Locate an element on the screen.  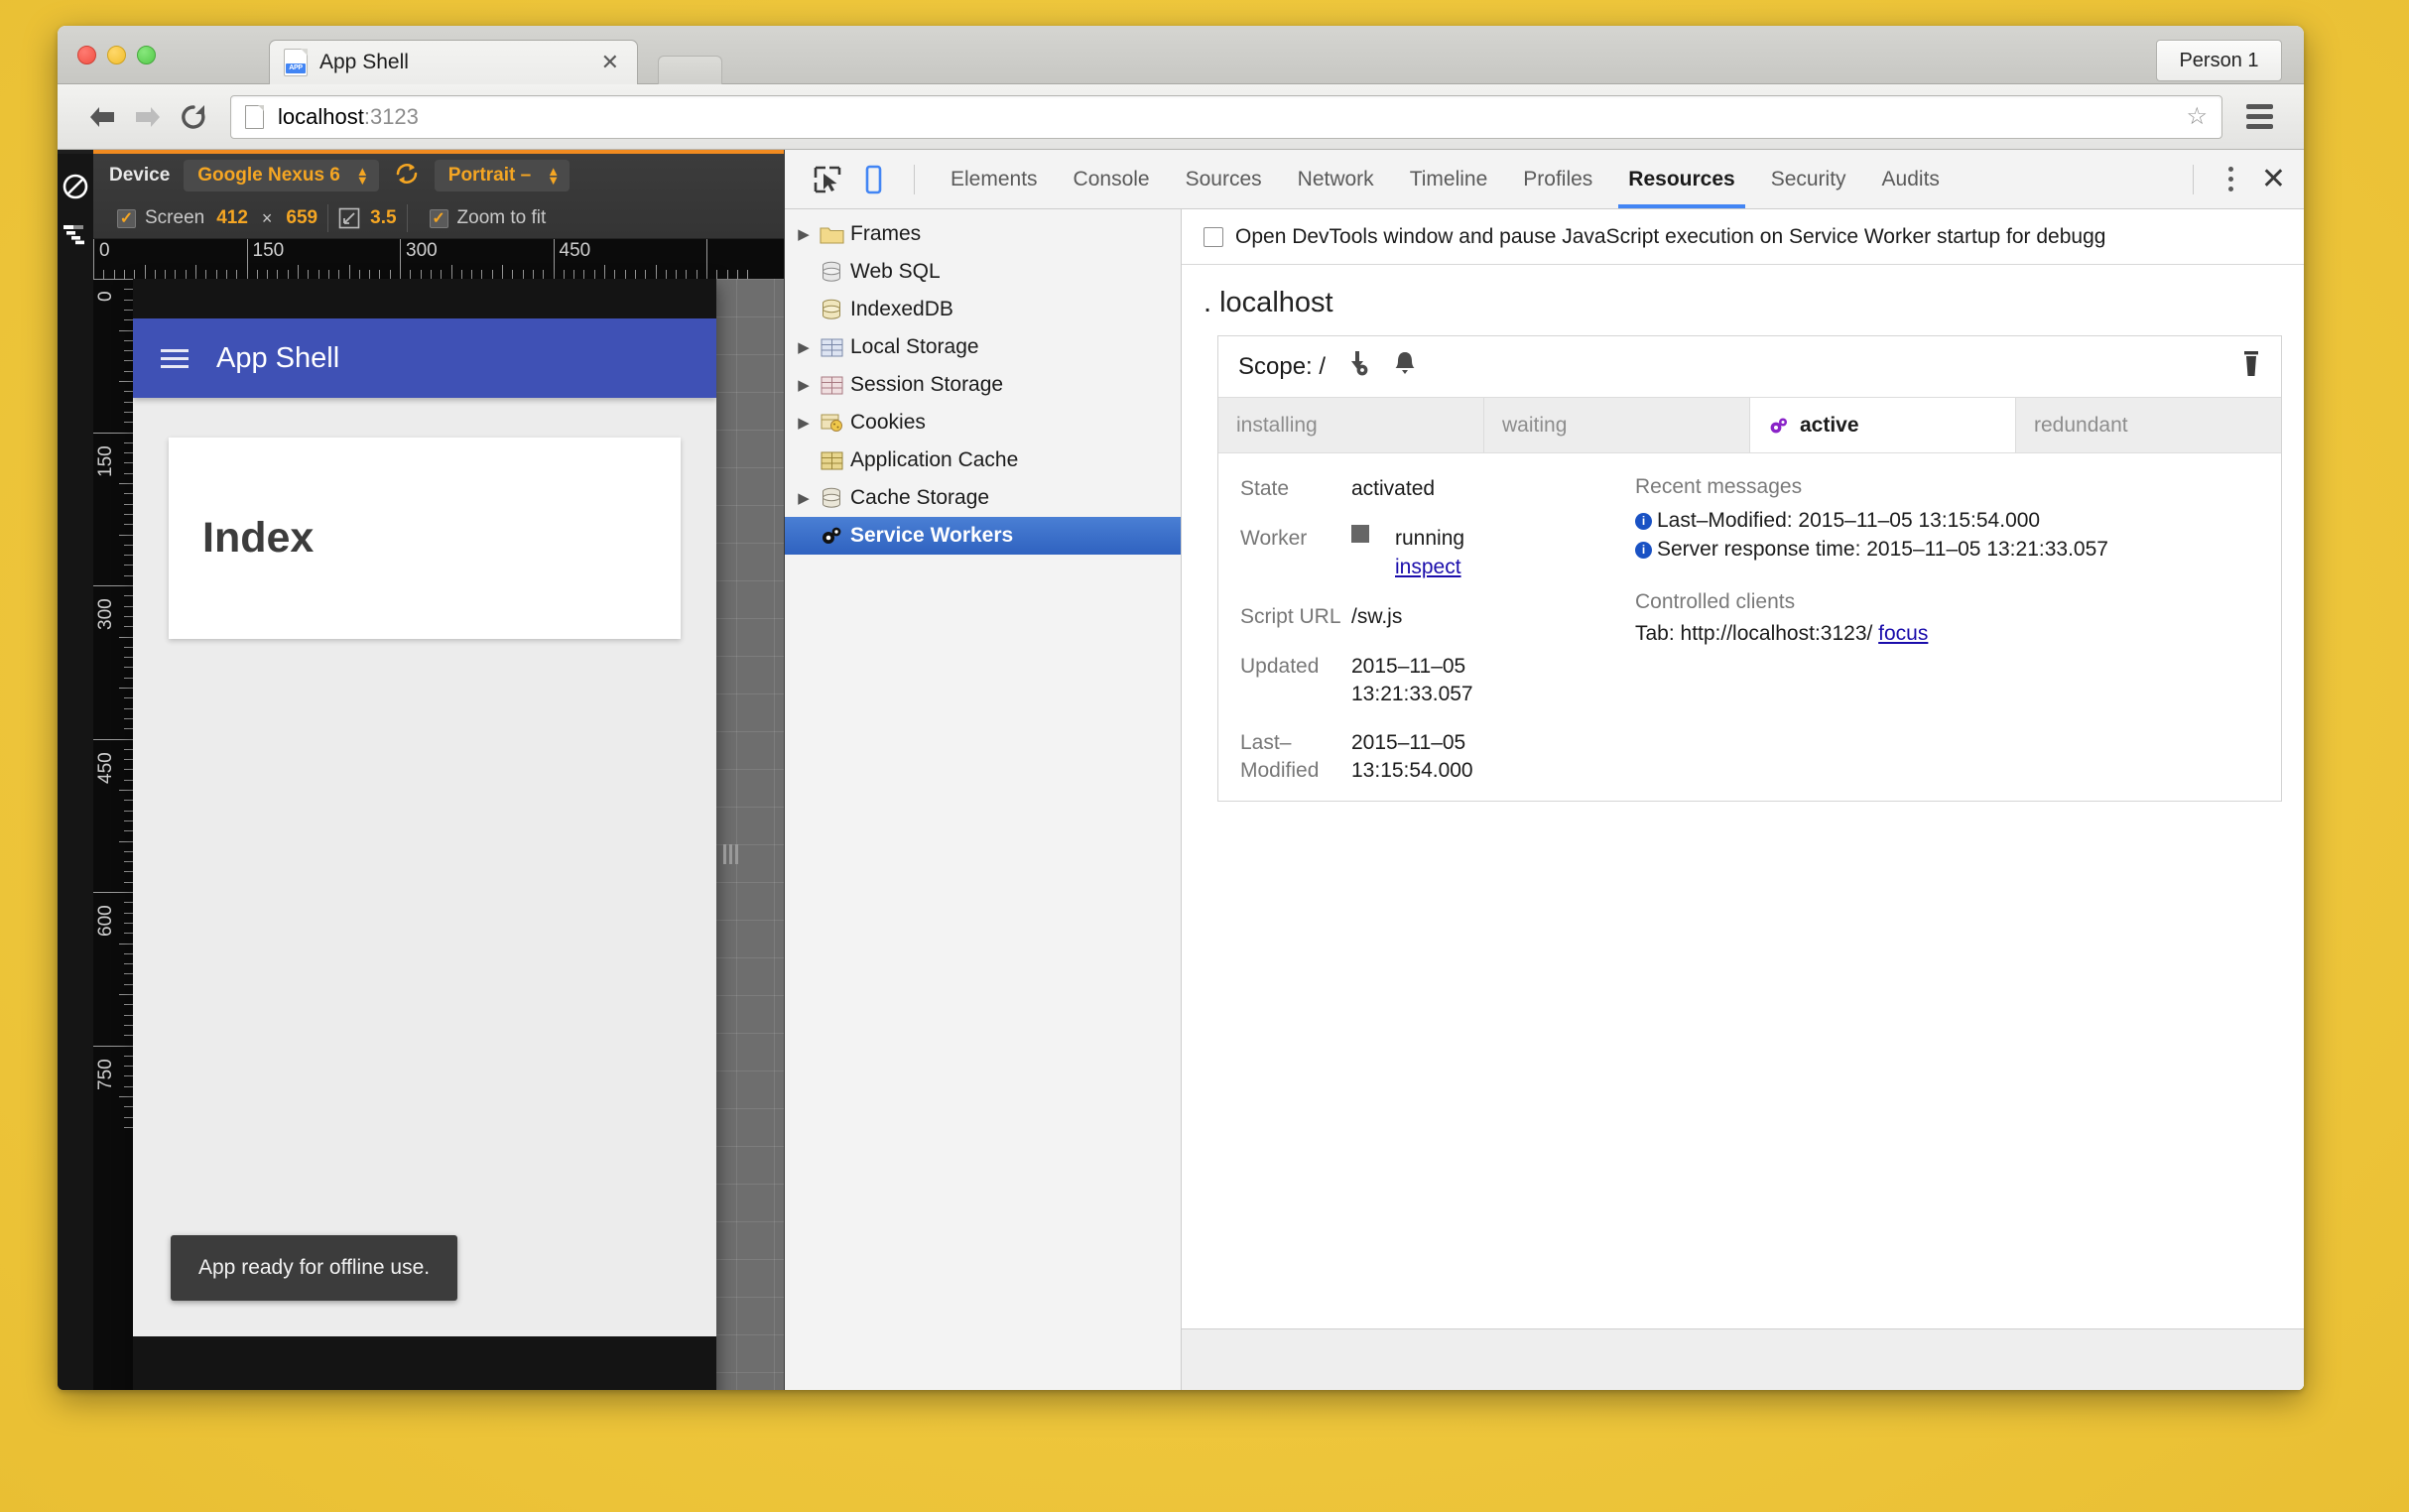
tab-audits: Audits is located at coordinates (1911, 179).